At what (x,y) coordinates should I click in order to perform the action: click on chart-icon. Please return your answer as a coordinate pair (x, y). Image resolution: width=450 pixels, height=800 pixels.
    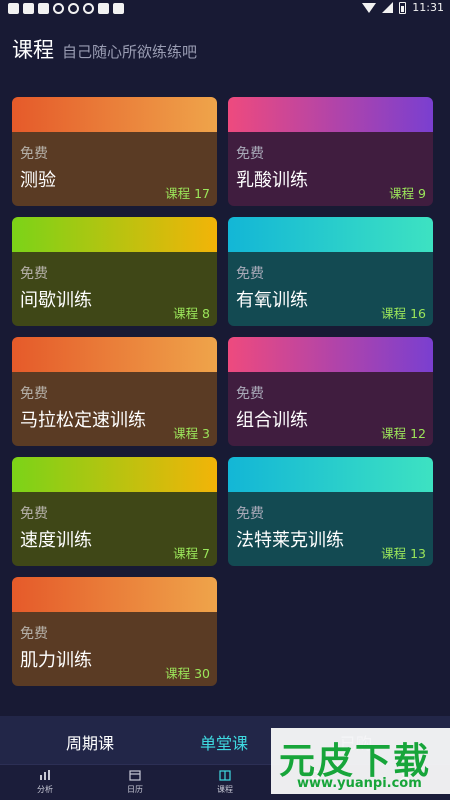
    Looking at the image, I should click on (45, 775).